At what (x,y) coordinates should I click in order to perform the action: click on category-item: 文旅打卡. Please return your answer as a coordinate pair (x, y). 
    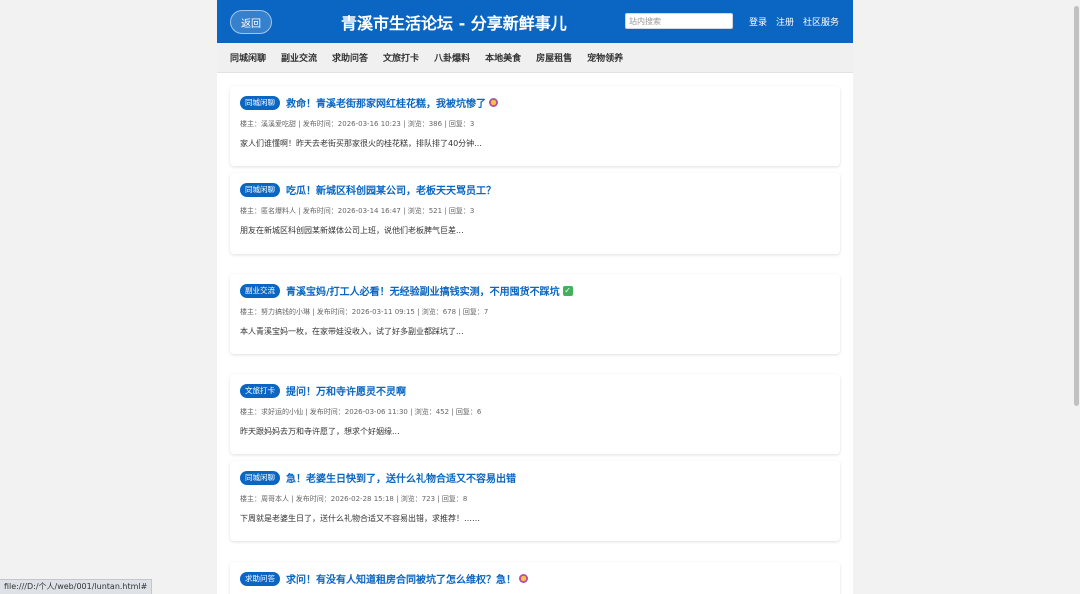
    Looking at the image, I should click on (401, 57).